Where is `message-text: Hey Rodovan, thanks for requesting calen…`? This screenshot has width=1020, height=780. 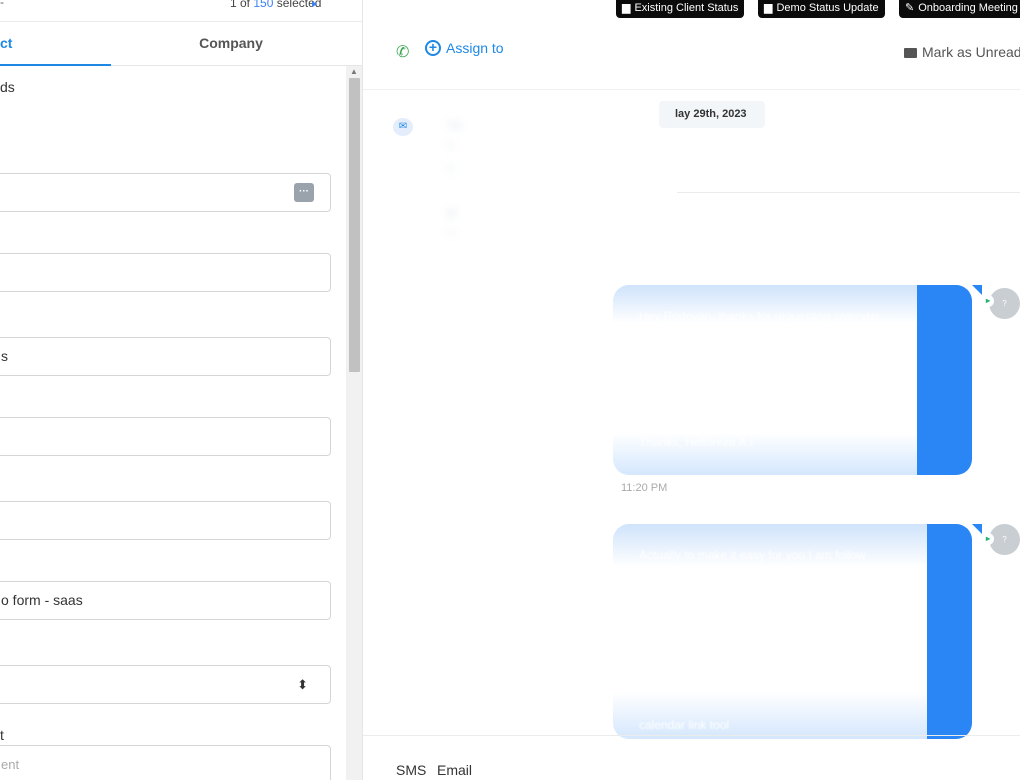
message-text: Hey Rodovan, thanks for requesting calen… is located at coordinates (759, 316).